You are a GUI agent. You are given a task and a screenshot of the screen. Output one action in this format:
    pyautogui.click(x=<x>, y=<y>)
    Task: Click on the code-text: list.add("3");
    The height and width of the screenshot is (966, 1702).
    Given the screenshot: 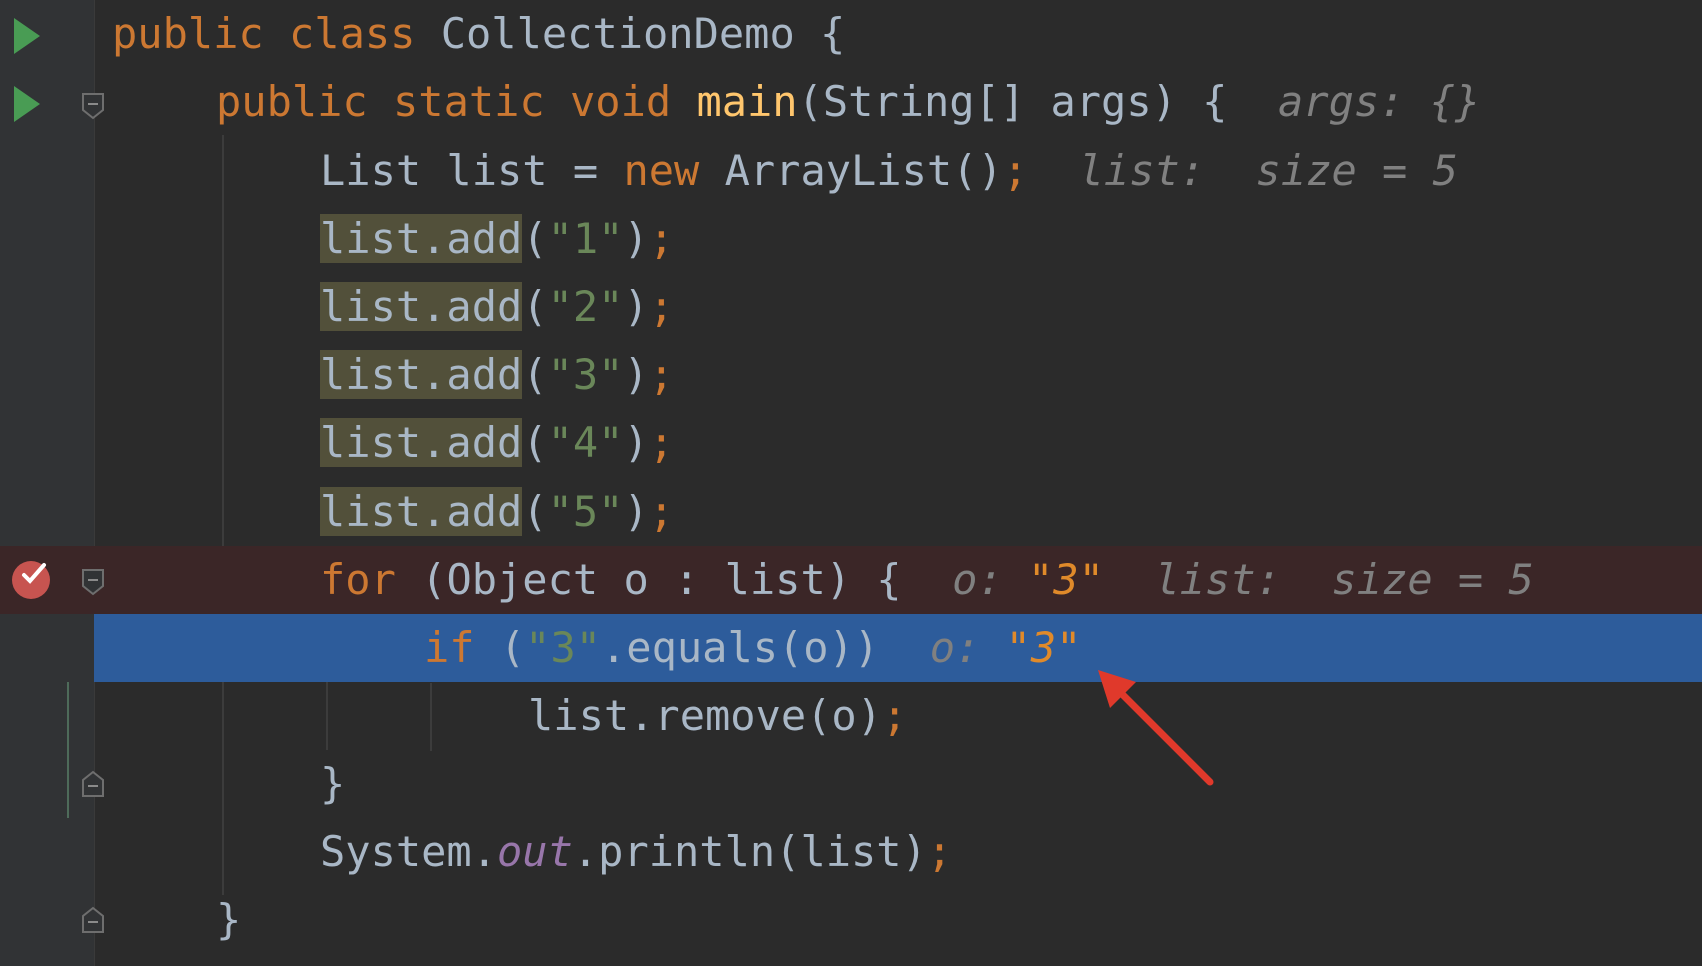 What is the action you would take?
    pyautogui.click(x=497, y=375)
    